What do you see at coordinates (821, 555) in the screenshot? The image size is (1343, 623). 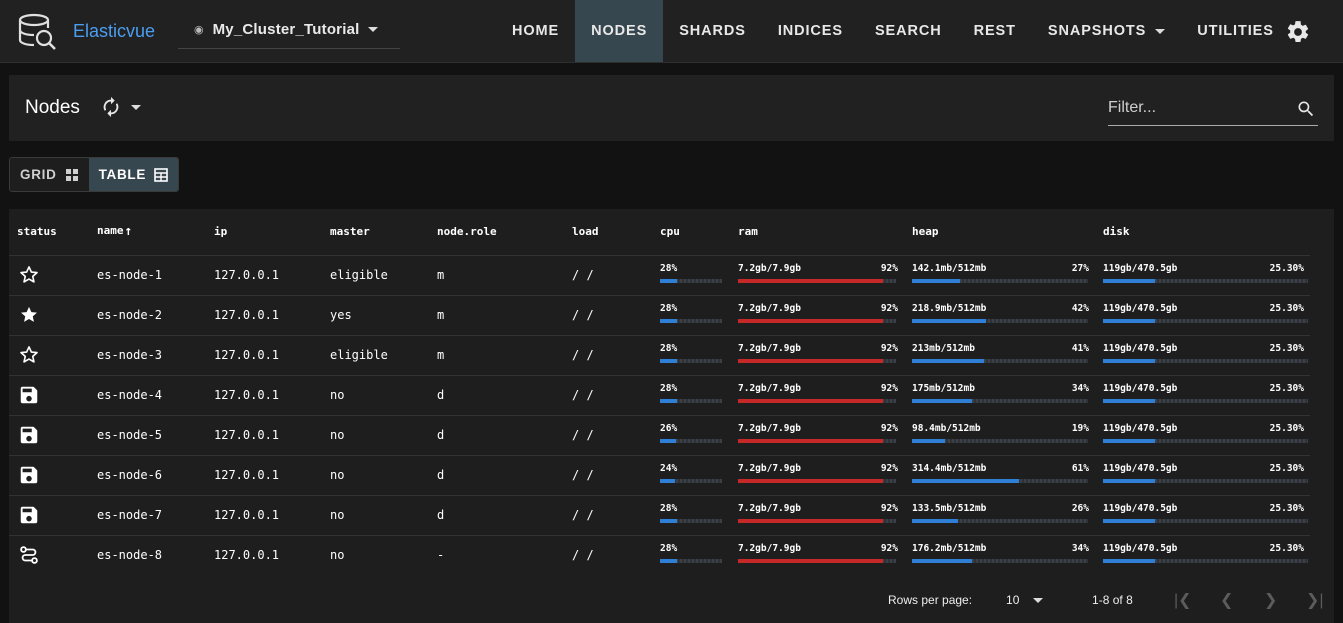 I see `ram-meter: 7.2gb/7.9gb 92%` at bounding box center [821, 555].